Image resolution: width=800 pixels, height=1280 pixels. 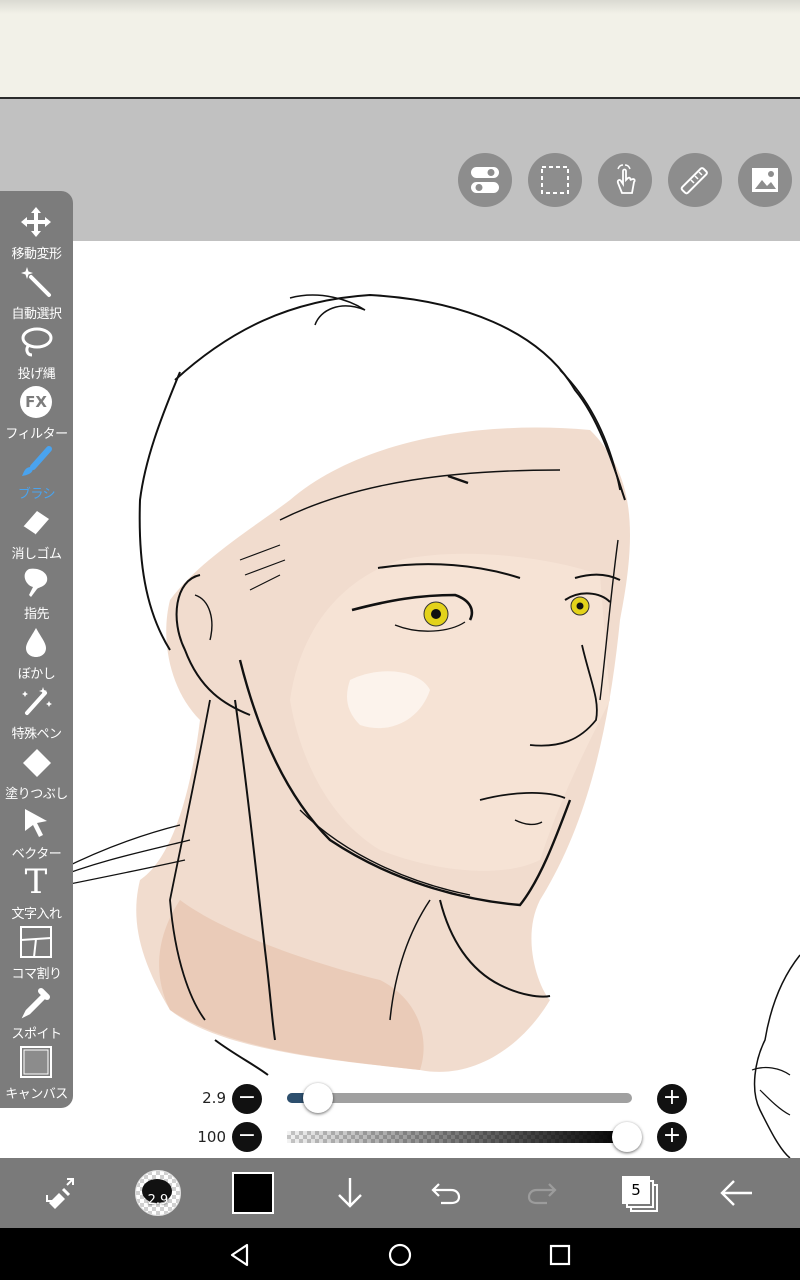 I want to click on magic-wand-icon, so click(x=36, y=282).